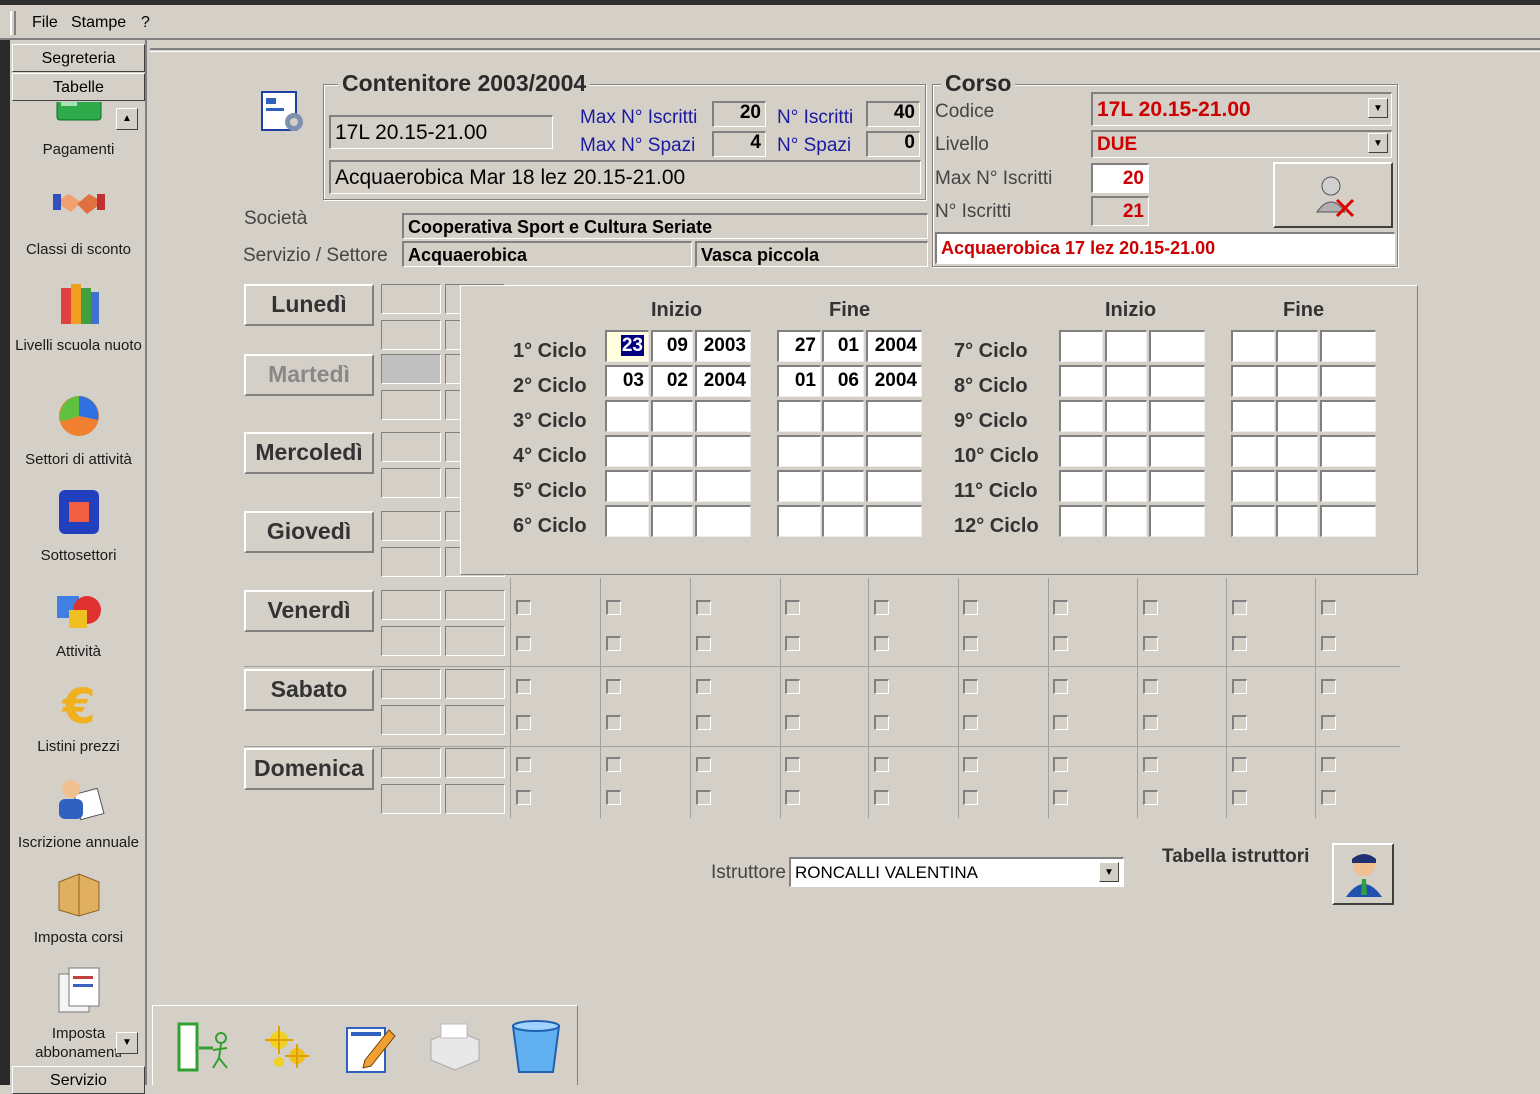  What do you see at coordinates (1241, 109) in the screenshot?
I see `codice-select: 17L 20.15-21.00` at bounding box center [1241, 109].